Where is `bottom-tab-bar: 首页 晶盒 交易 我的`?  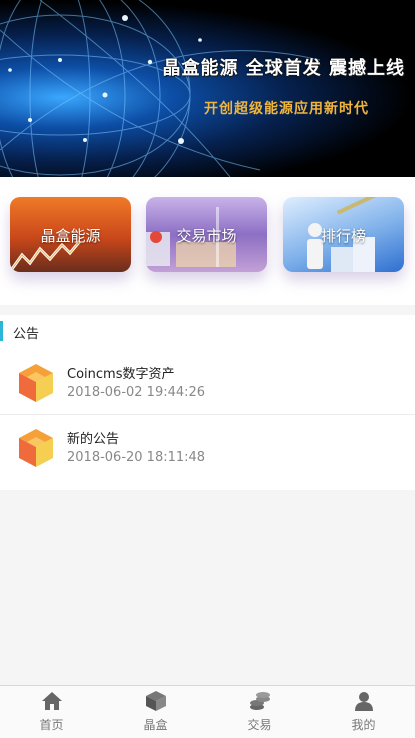 bottom-tab-bar: 首页 晶盒 交易 我的 is located at coordinates (207, 711).